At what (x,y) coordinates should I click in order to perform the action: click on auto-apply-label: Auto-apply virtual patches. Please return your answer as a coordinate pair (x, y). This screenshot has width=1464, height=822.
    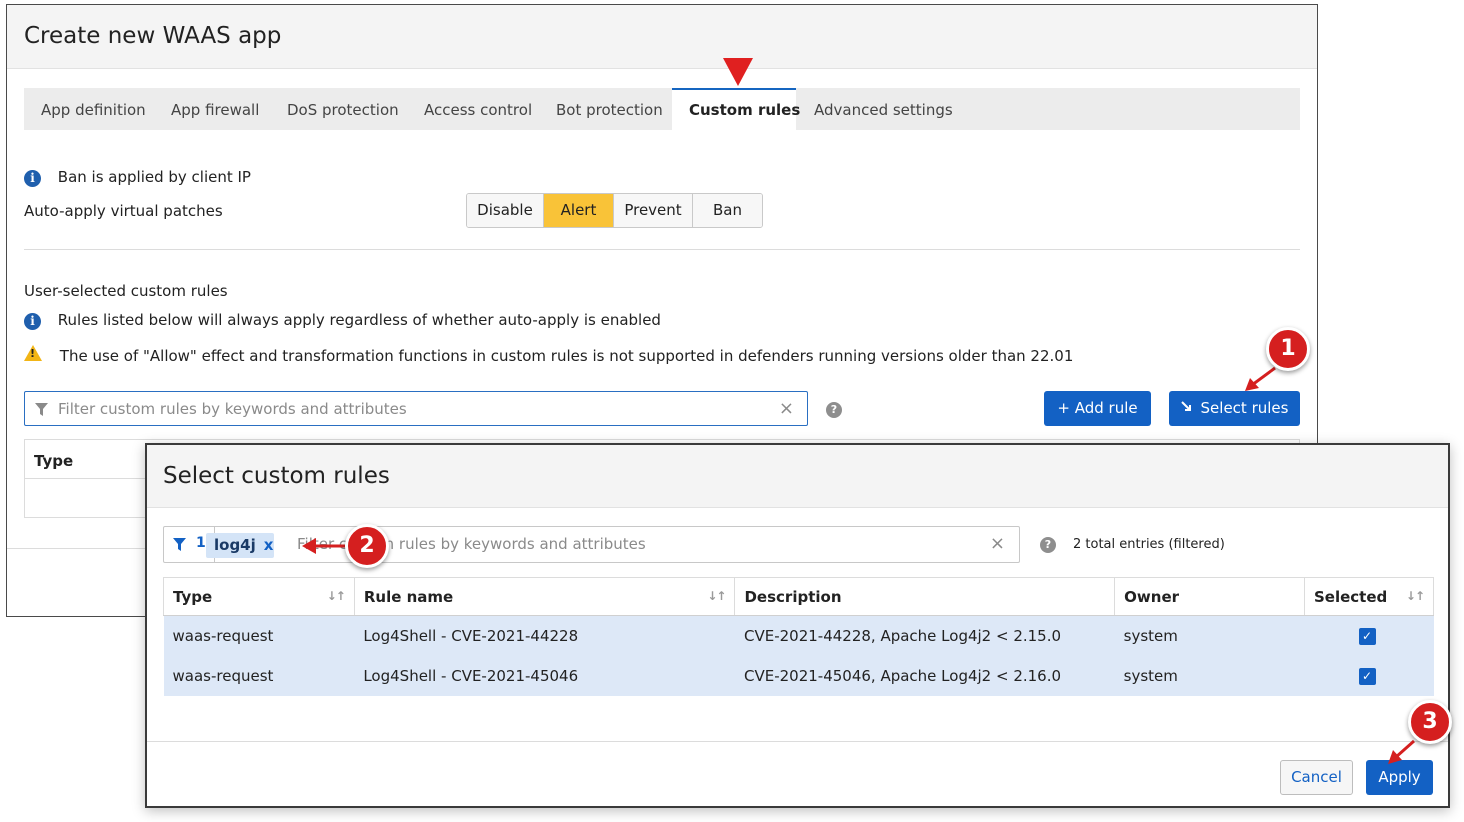
    Looking at the image, I should click on (123, 211).